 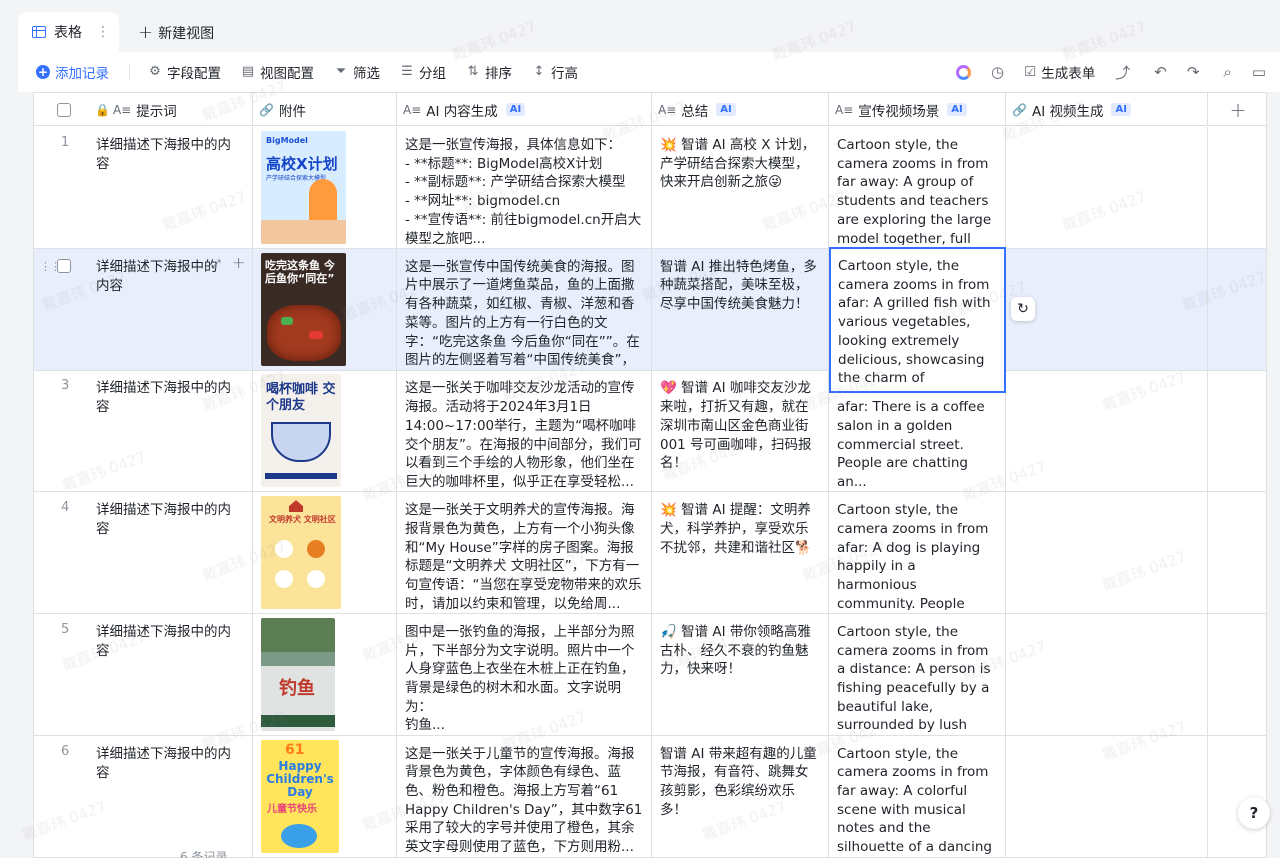 I want to click on column-header-ai-video: 🔗 AI 视频生成 AI, so click(x=1107, y=109).